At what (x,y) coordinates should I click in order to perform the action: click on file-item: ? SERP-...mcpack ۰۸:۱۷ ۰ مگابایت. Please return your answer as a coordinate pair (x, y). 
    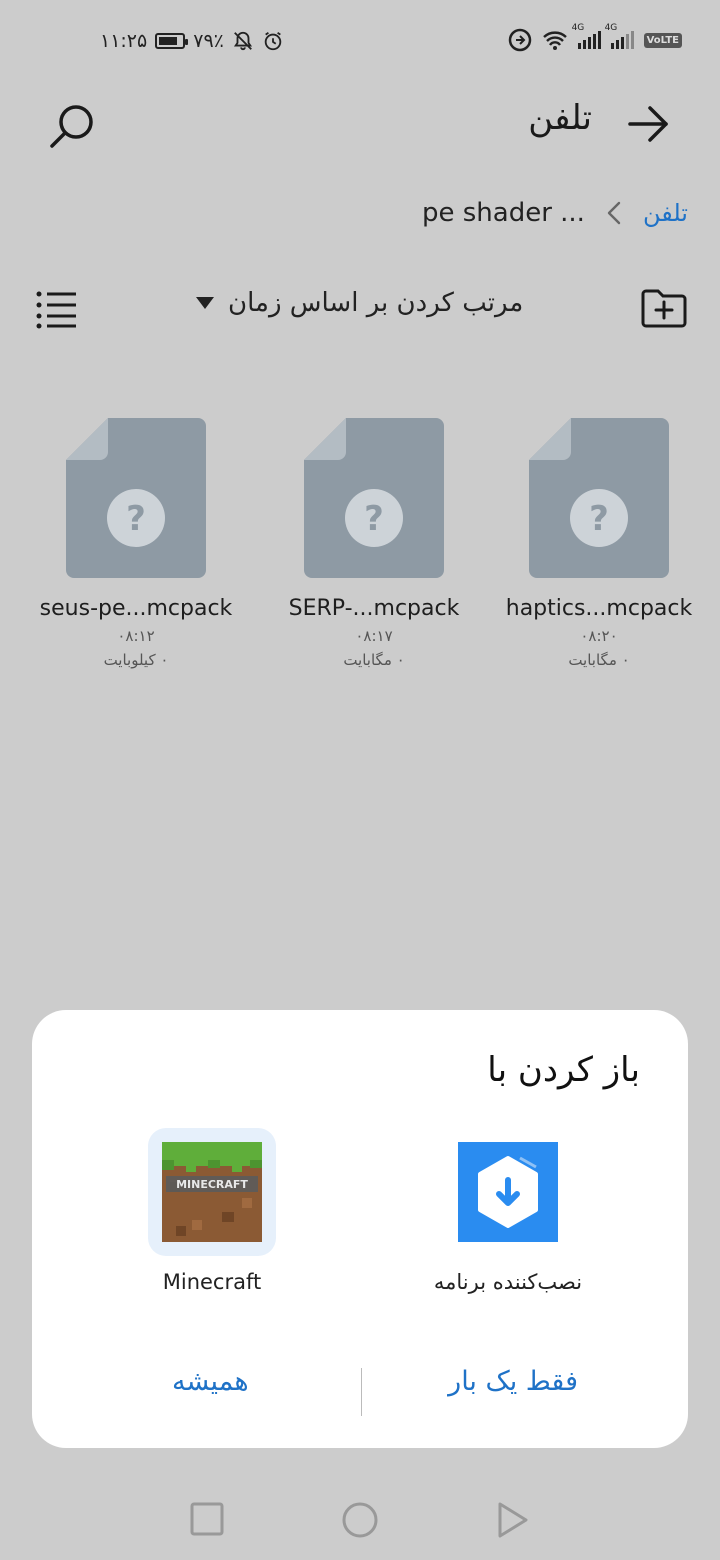
    Looking at the image, I should click on (374, 543).